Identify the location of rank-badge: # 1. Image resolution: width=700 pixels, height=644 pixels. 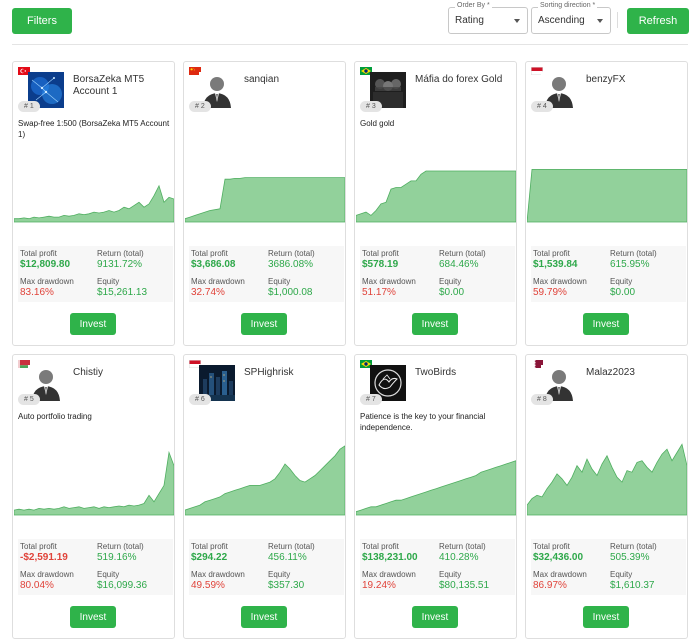
(29, 106).